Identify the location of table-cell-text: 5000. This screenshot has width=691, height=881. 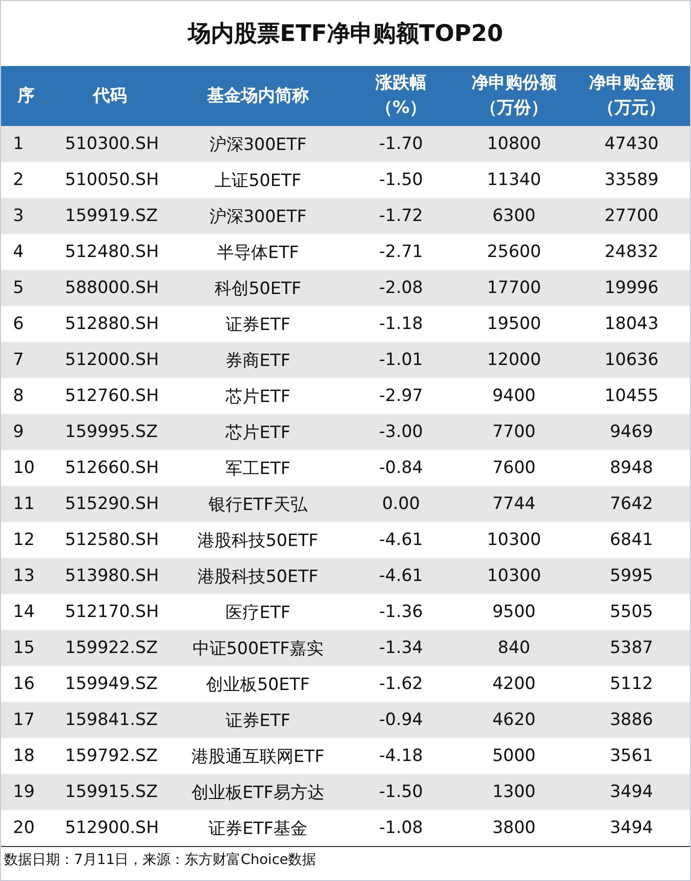
(514, 756).